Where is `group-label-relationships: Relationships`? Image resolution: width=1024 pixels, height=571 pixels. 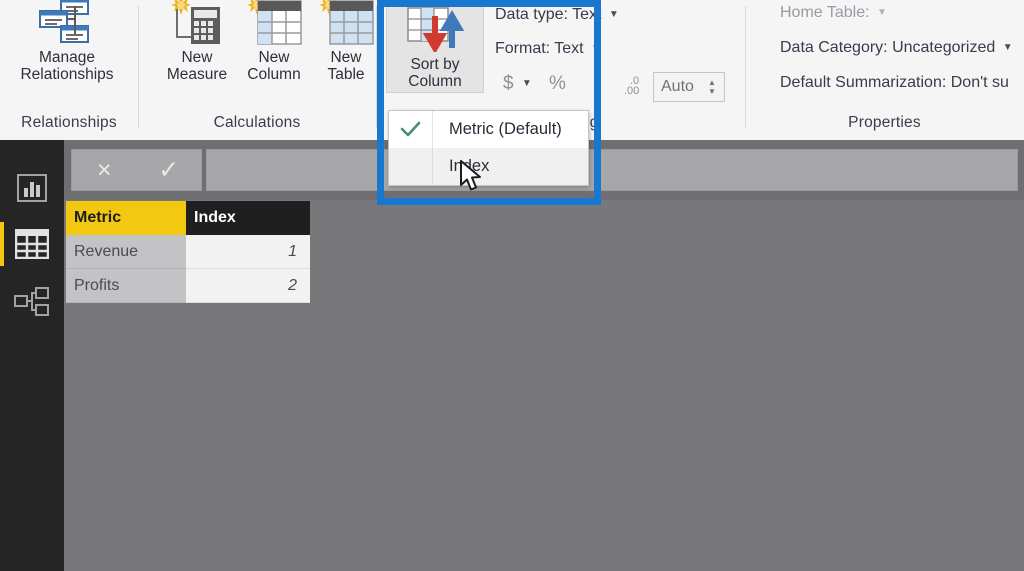
group-label-relationships: Relationships is located at coordinates (69, 122).